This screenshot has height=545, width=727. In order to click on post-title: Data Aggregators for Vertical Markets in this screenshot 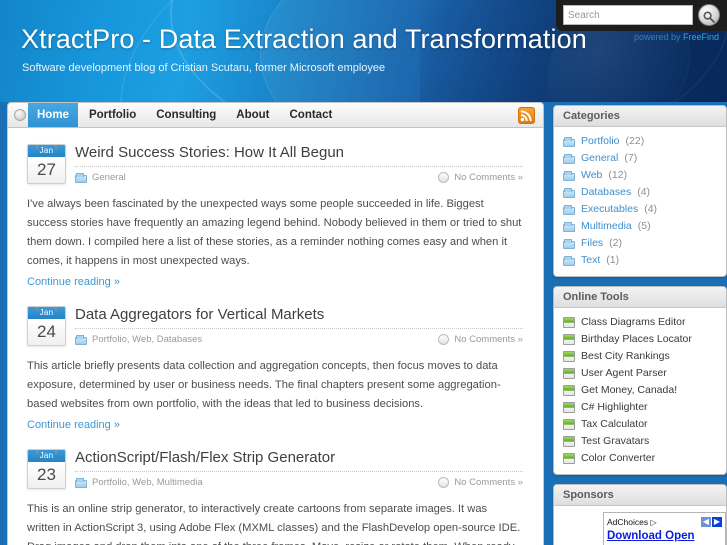, I will do `click(299, 314)`.